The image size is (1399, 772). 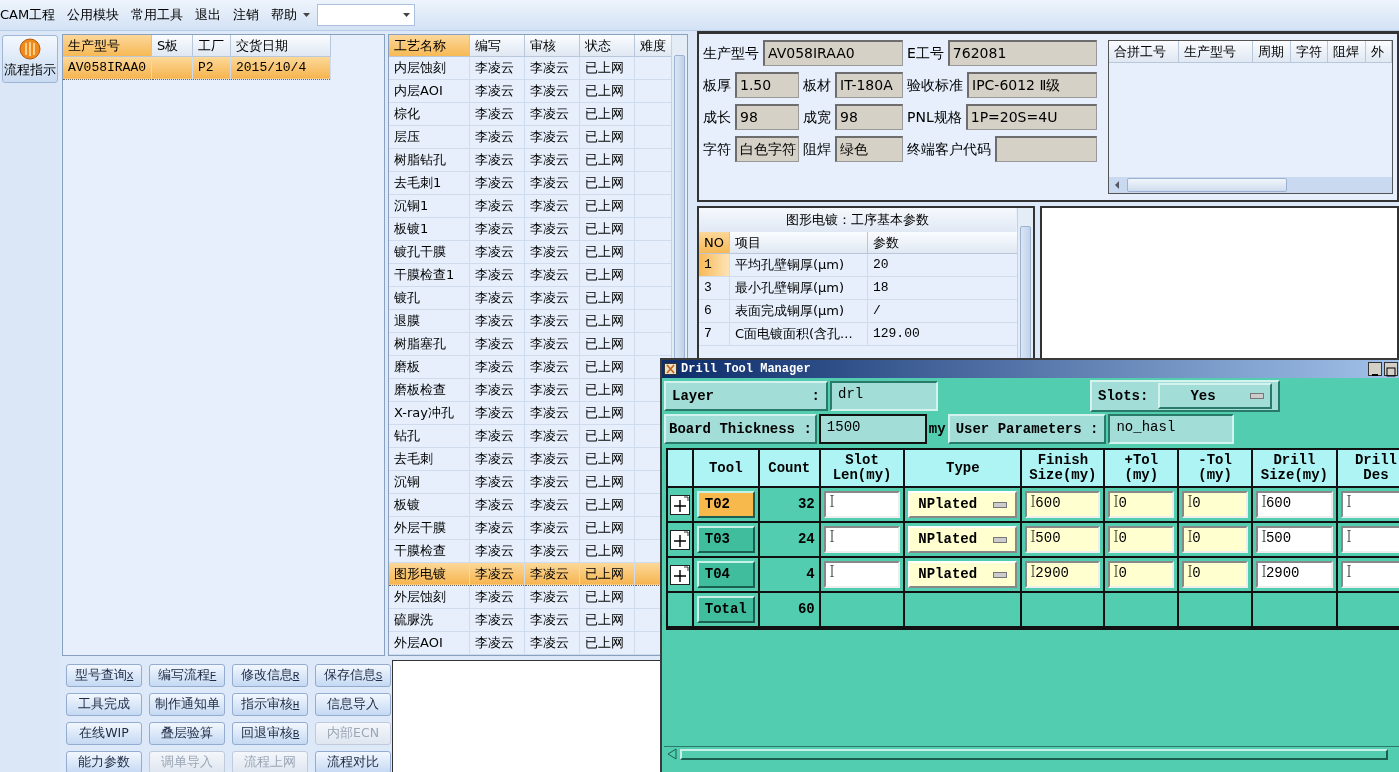 What do you see at coordinates (1378, 51) in the screenshot?
I see `column-header: 外` at bounding box center [1378, 51].